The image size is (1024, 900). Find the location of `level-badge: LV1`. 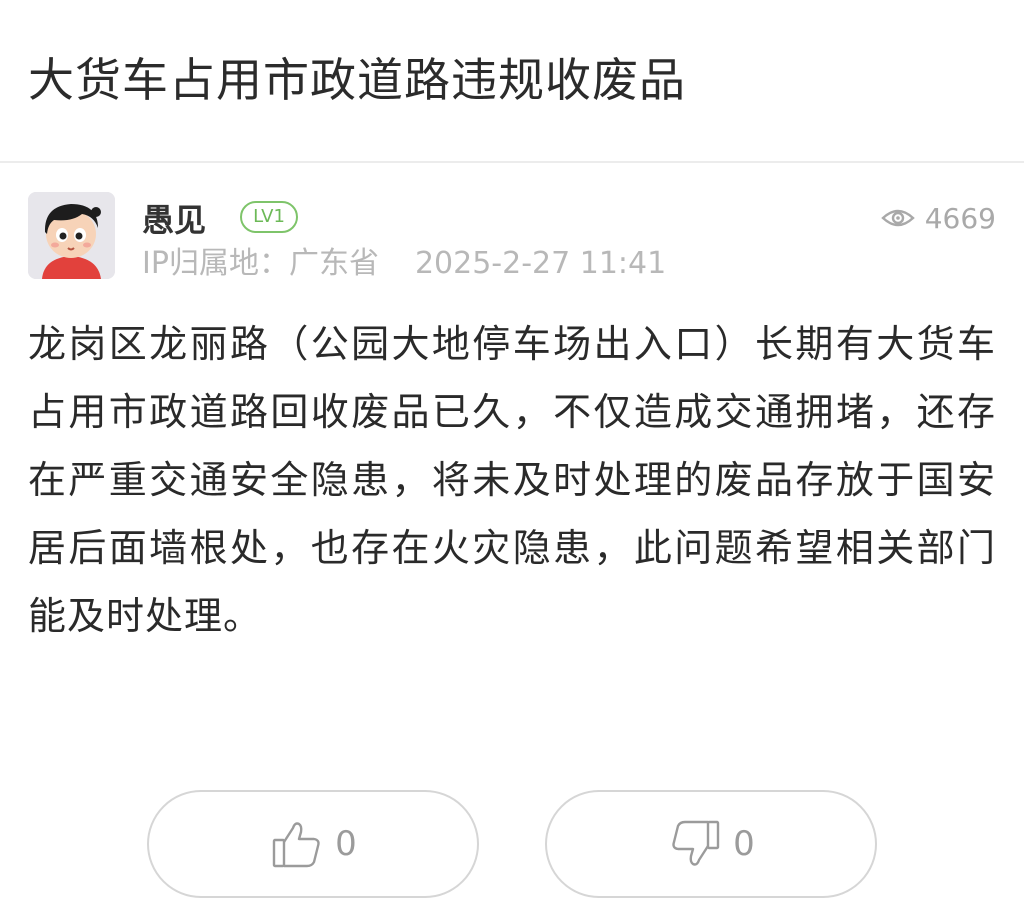

level-badge: LV1 is located at coordinates (269, 217).